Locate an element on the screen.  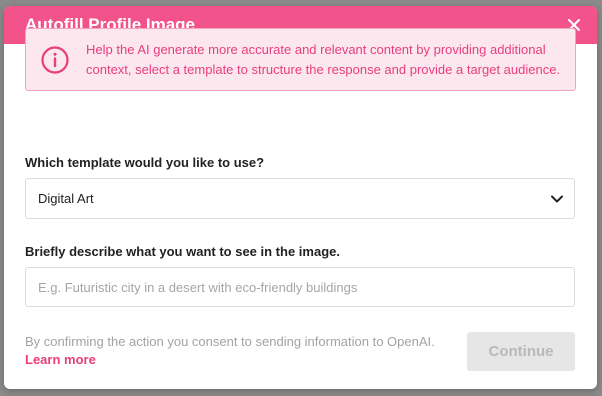
continue-button: Continue is located at coordinates (521, 351).